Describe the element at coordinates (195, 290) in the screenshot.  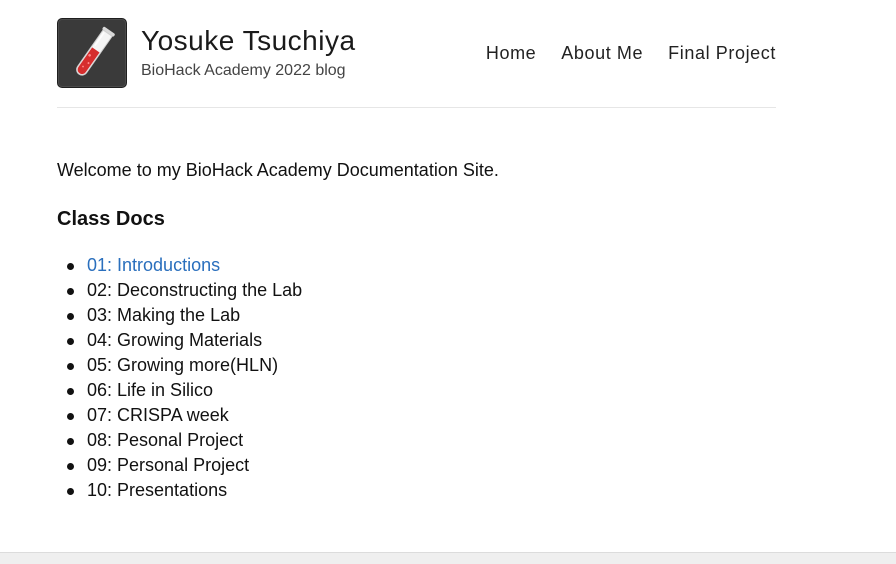
I see `doc-item-label: 02: Deconstructing the Lab` at that location.